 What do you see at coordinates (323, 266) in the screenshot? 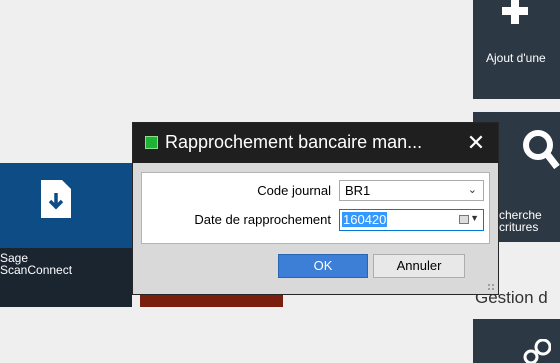
I see `ok-button: OK` at bounding box center [323, 266].